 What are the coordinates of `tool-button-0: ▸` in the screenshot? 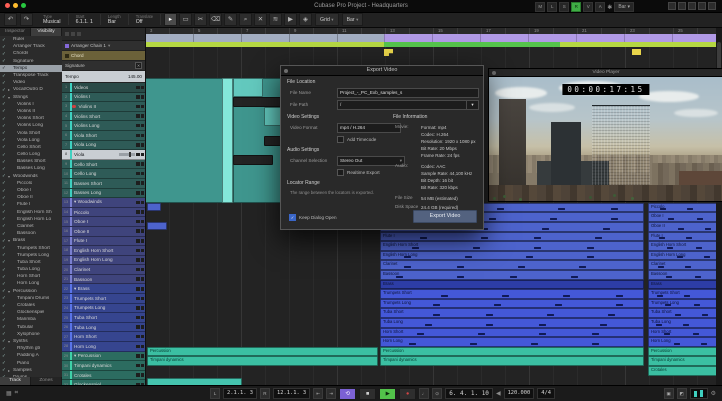 It's located at (171, 19).